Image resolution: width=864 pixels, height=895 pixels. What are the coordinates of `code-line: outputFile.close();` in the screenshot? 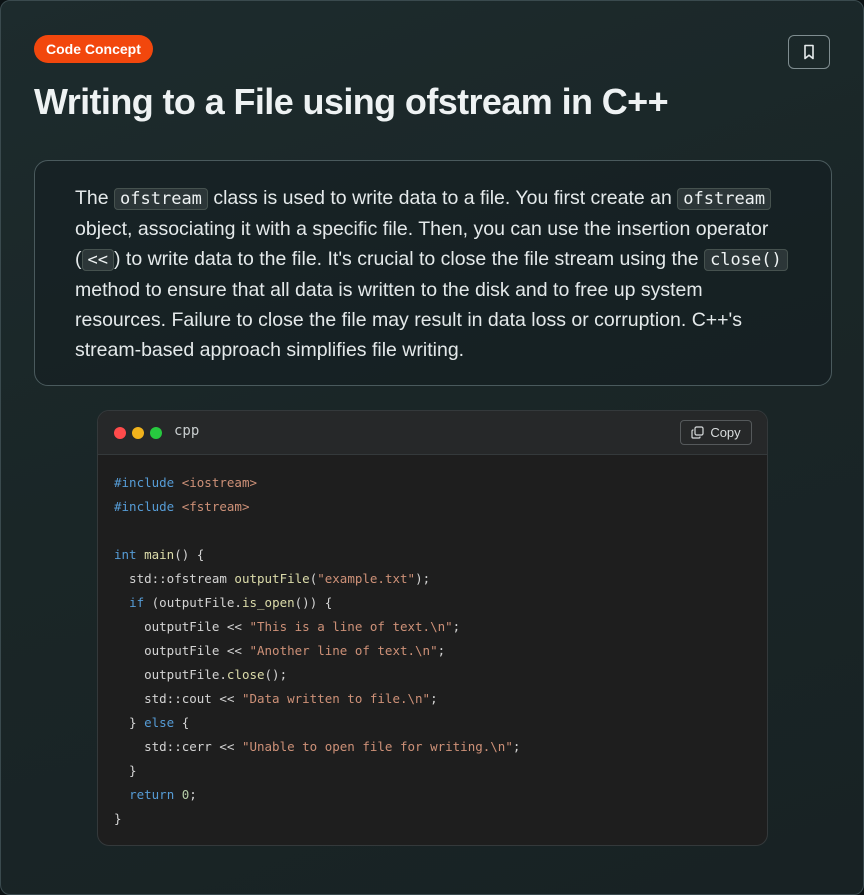 It's located at (317, 675).